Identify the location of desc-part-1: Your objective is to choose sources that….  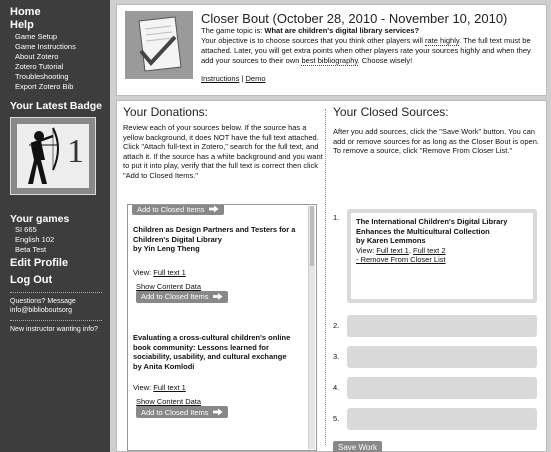
(313, 40).